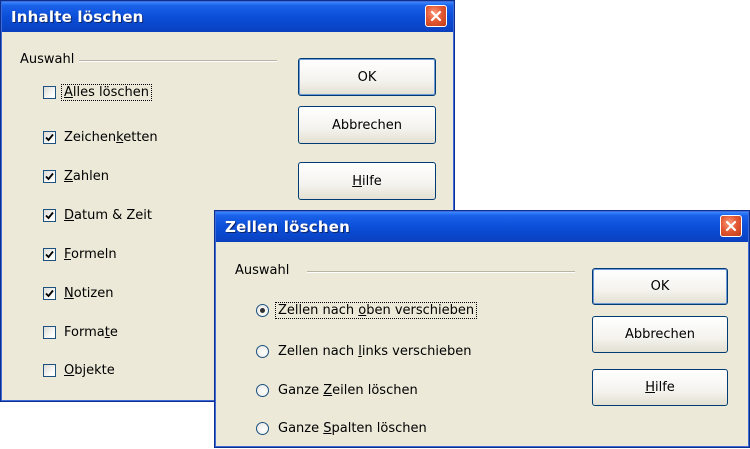 The width and height of the screenshot is (750, 449). Describe the element at coordinates (420, 310) in the screenshot. I see `label-part: ben verschieben` at that location.